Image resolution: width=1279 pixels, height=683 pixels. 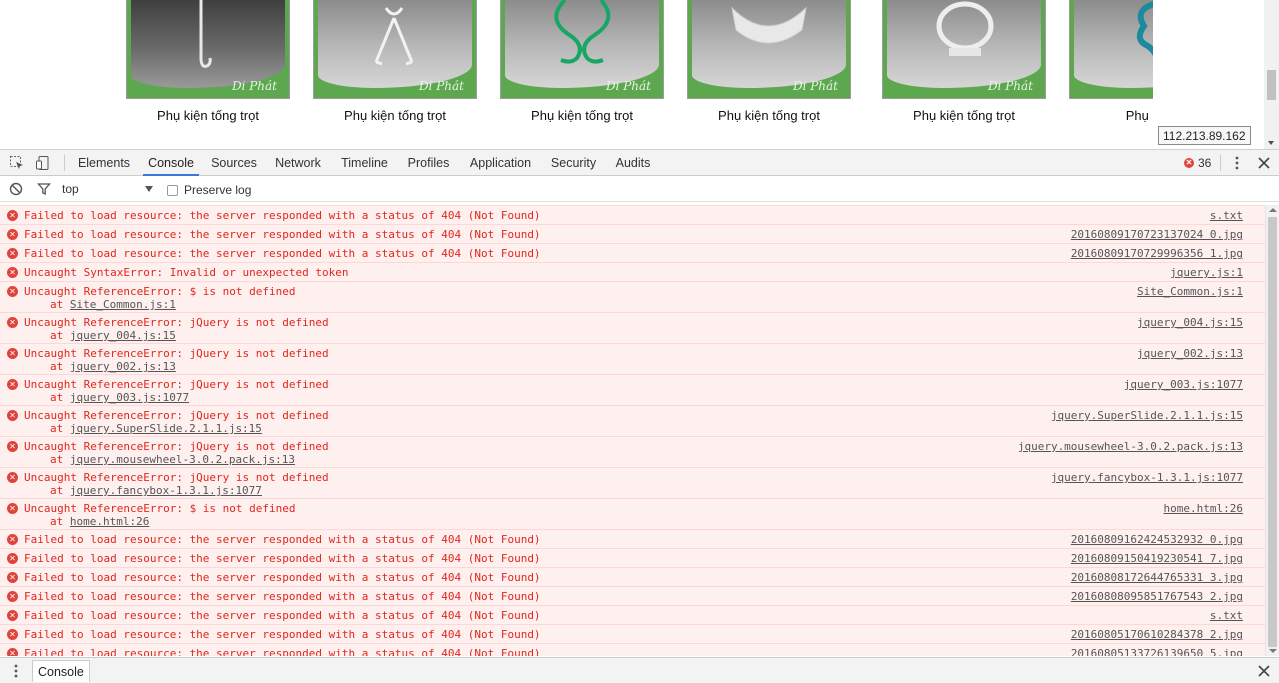 I want to click on message-source-link: 20160809162424532932 0.jpg, so click(x=1157, y=539).